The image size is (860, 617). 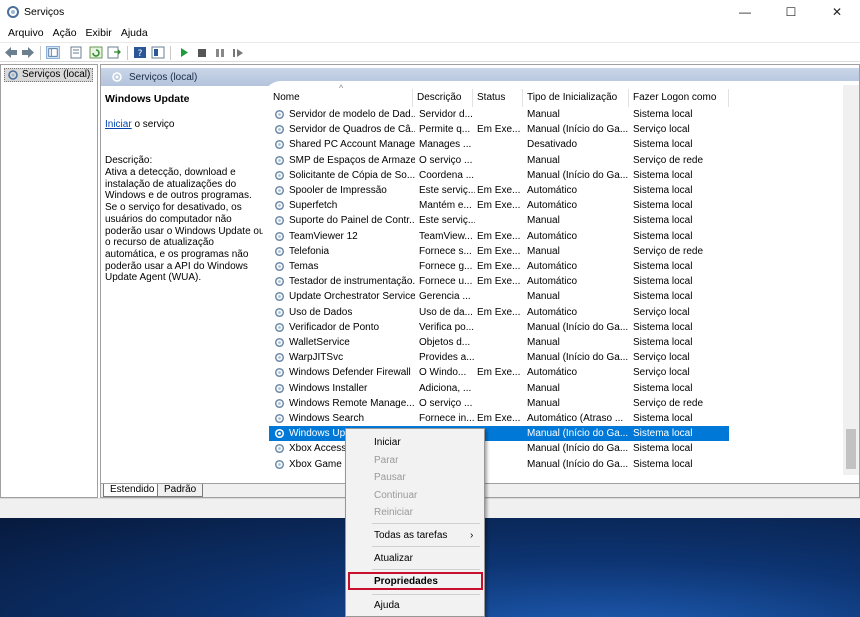 What do you see at coordinates (679, 98) in the screenshot?
I see `column-header-logon: Fazer Logon como` at bounding box center [679, 98].